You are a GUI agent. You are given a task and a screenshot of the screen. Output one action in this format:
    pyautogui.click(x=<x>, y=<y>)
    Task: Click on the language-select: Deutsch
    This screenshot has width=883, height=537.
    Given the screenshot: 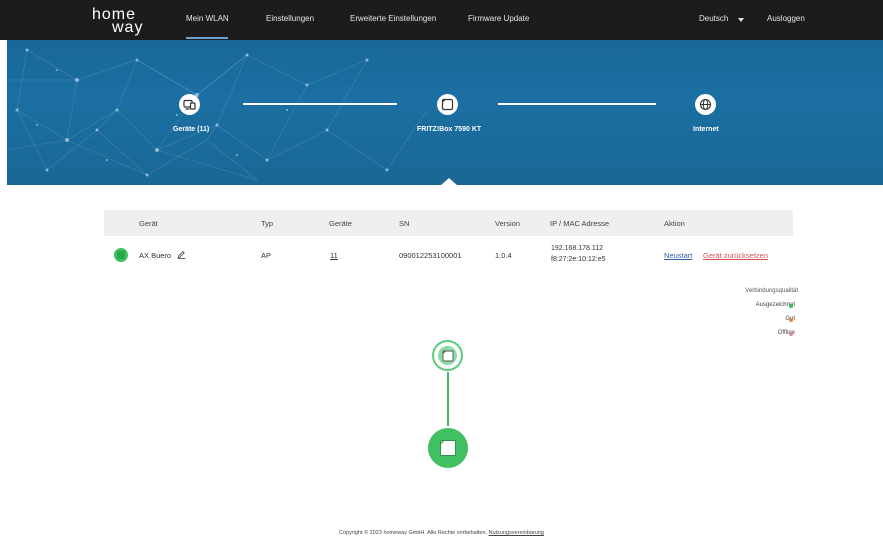 What is the action you would take?
    pyautogui.click(x=713, y=19)
    